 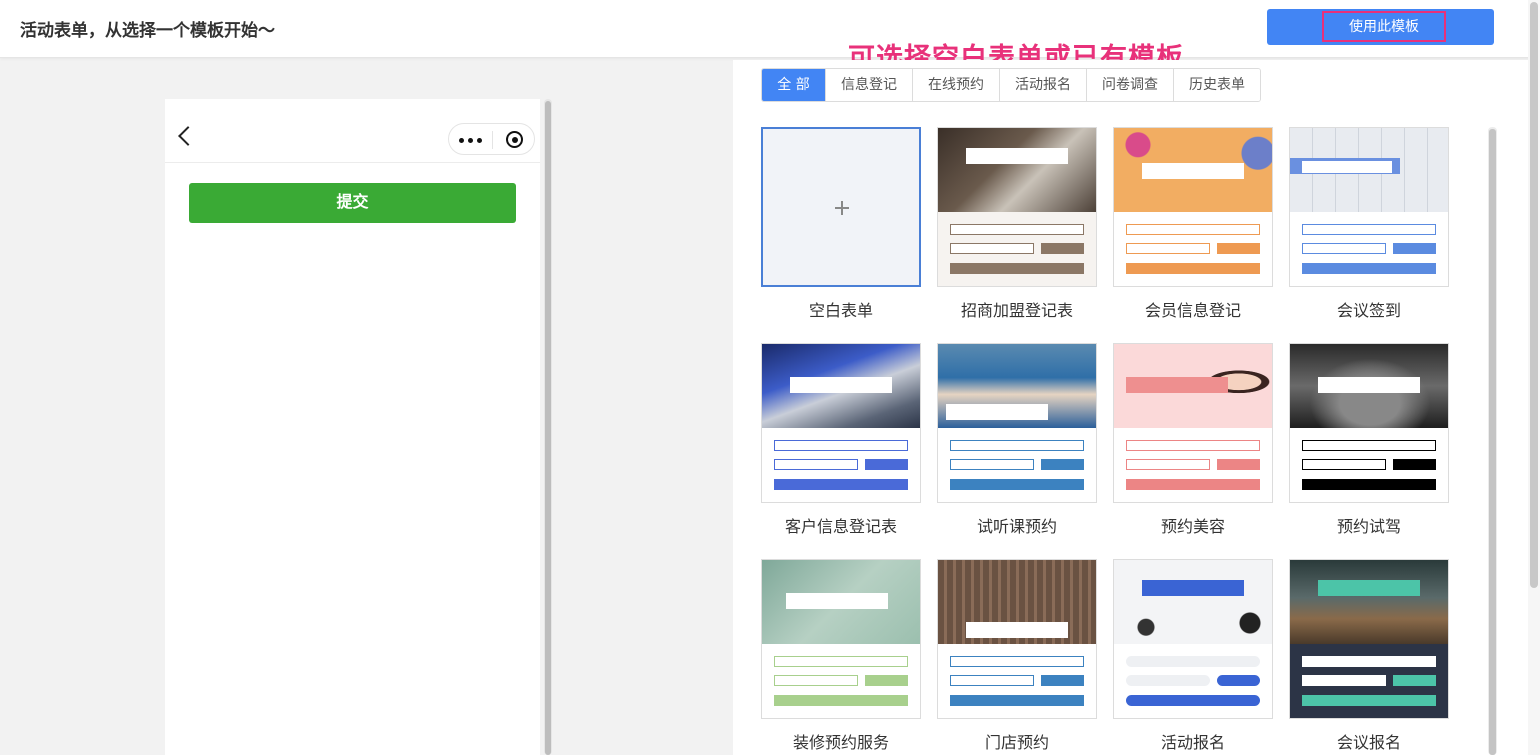 What do you see at coordinates (1130, 85) in the screenshot?
I see `tab-survey: 问卷调查` at bounding box center [1130, 85].